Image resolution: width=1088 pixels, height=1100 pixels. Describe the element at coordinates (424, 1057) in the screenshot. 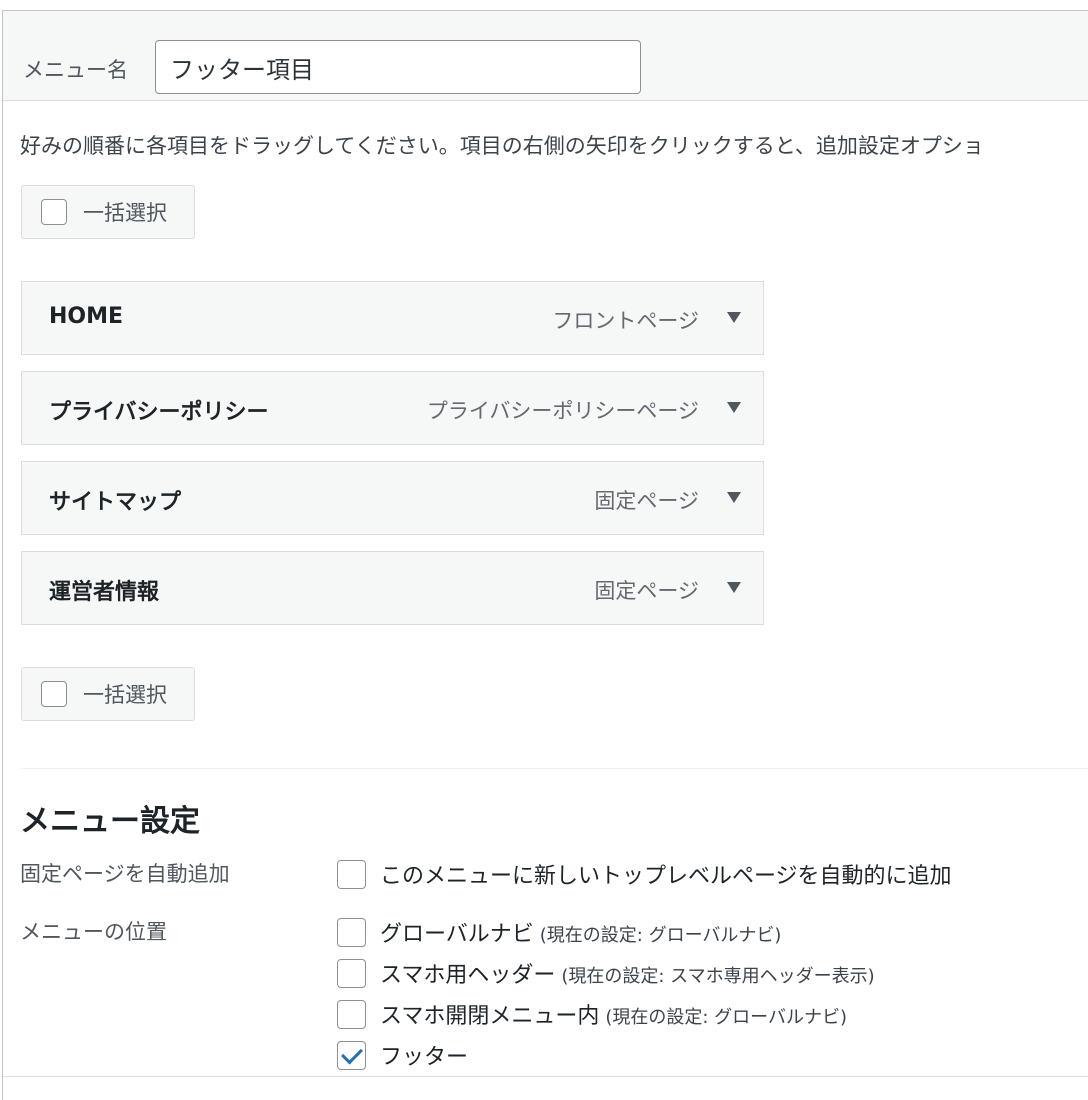

I see `location-name: フッター` at that location.